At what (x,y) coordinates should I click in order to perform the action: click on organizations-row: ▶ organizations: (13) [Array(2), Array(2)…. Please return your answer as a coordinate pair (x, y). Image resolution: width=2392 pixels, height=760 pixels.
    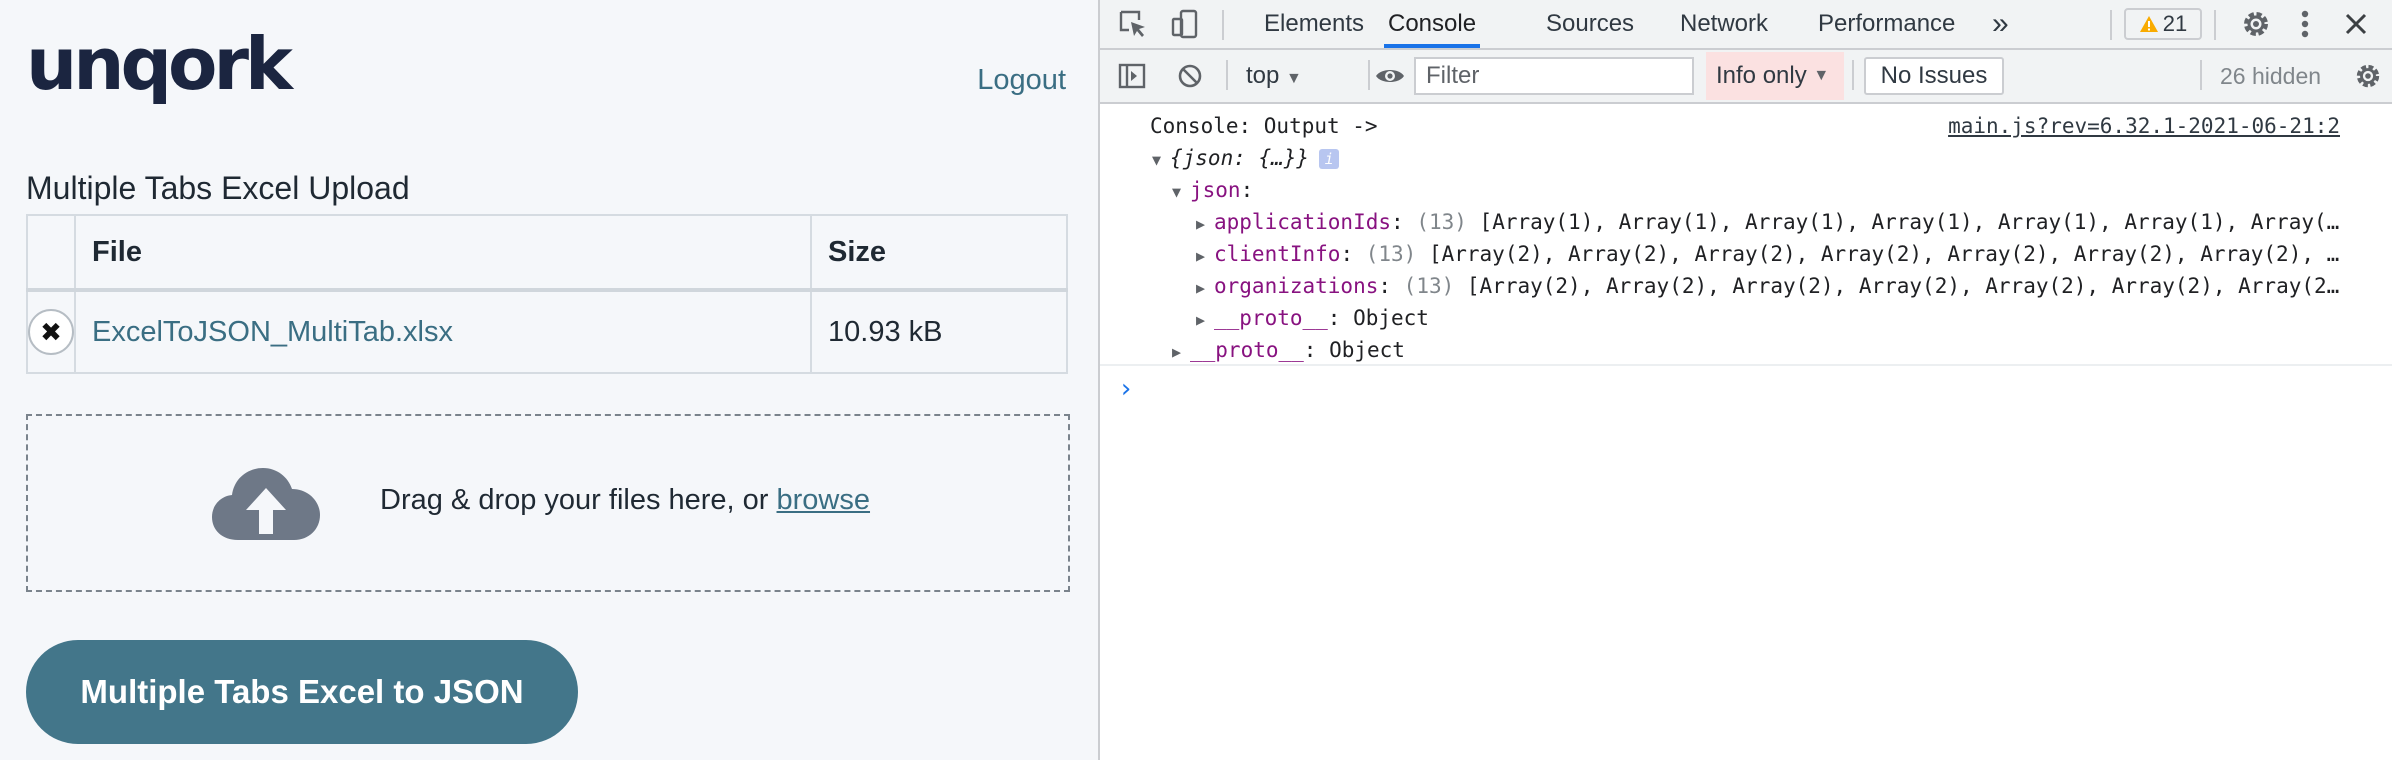
    Looking at the image, I should click on (1768, 286).